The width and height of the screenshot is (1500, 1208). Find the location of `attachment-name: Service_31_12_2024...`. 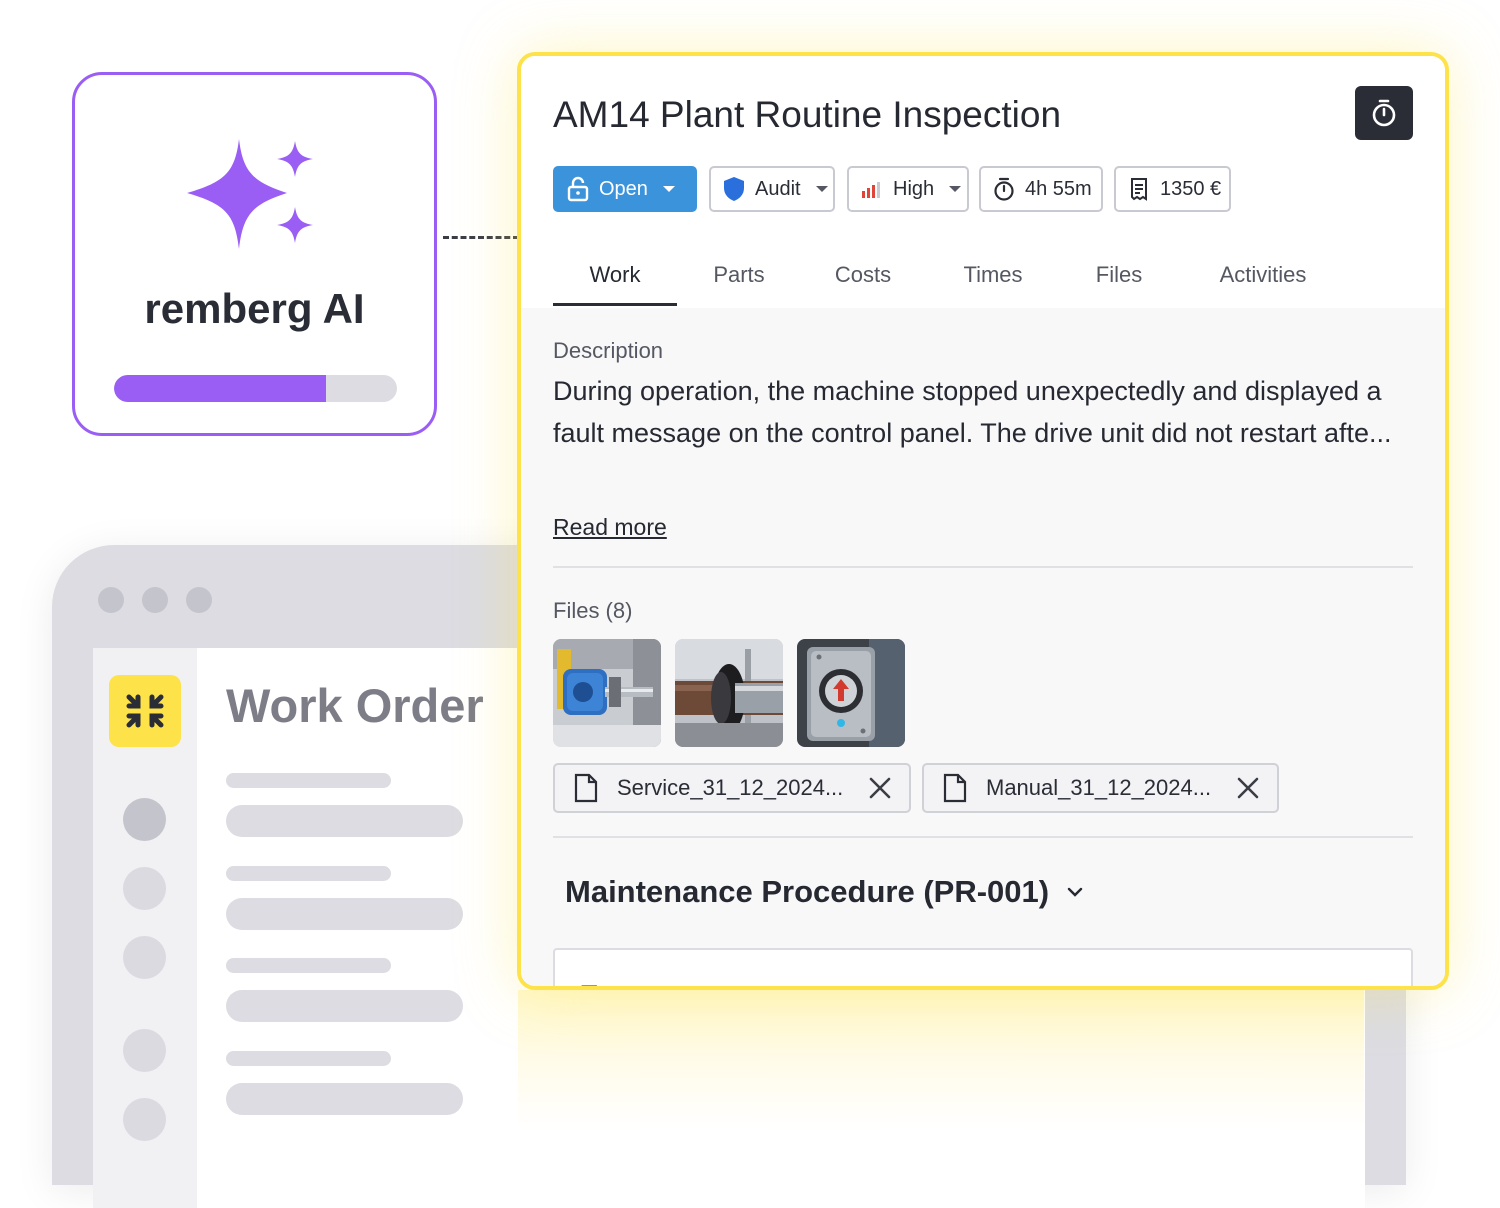

attachment-name: Service_31_12_2024... is located at coordinates (730, 787).